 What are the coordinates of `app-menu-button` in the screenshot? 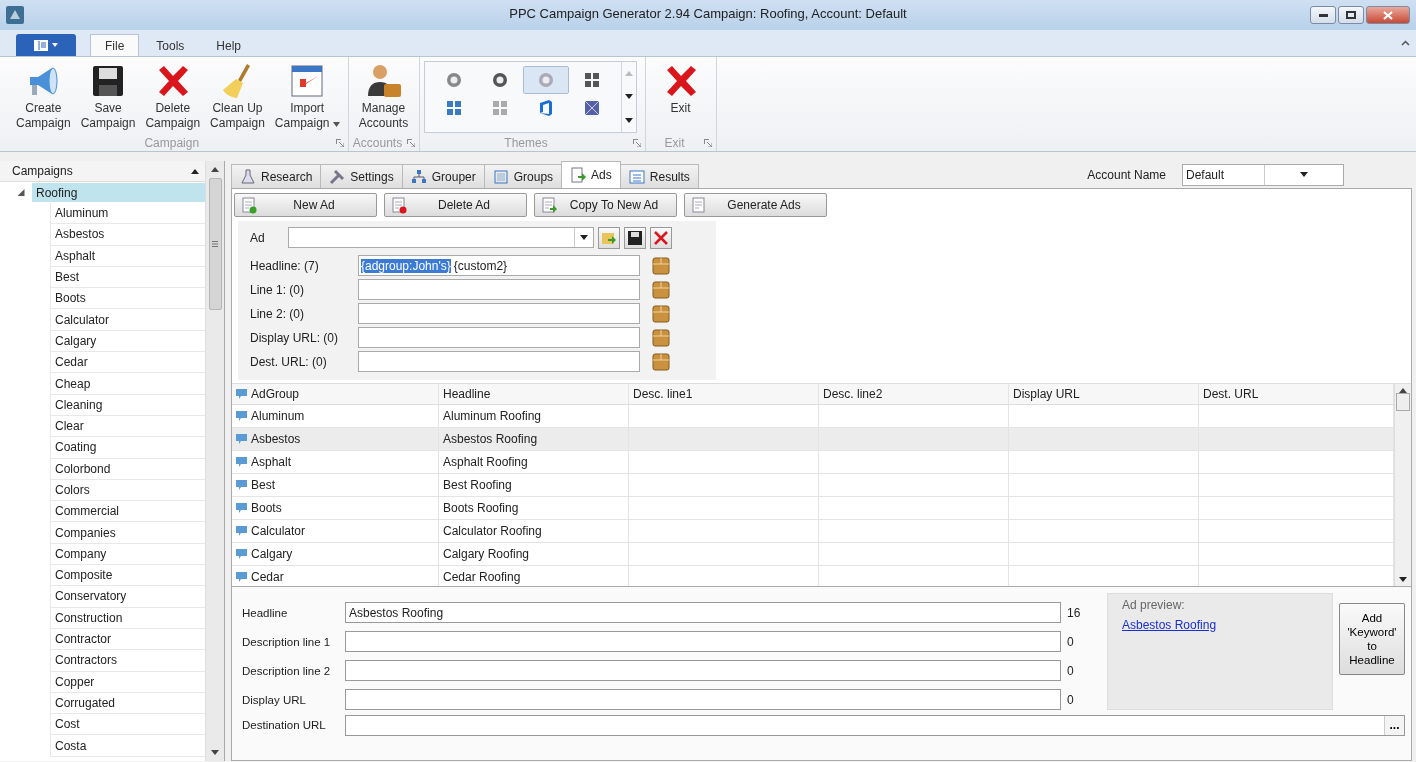 It's located at (46, 45).